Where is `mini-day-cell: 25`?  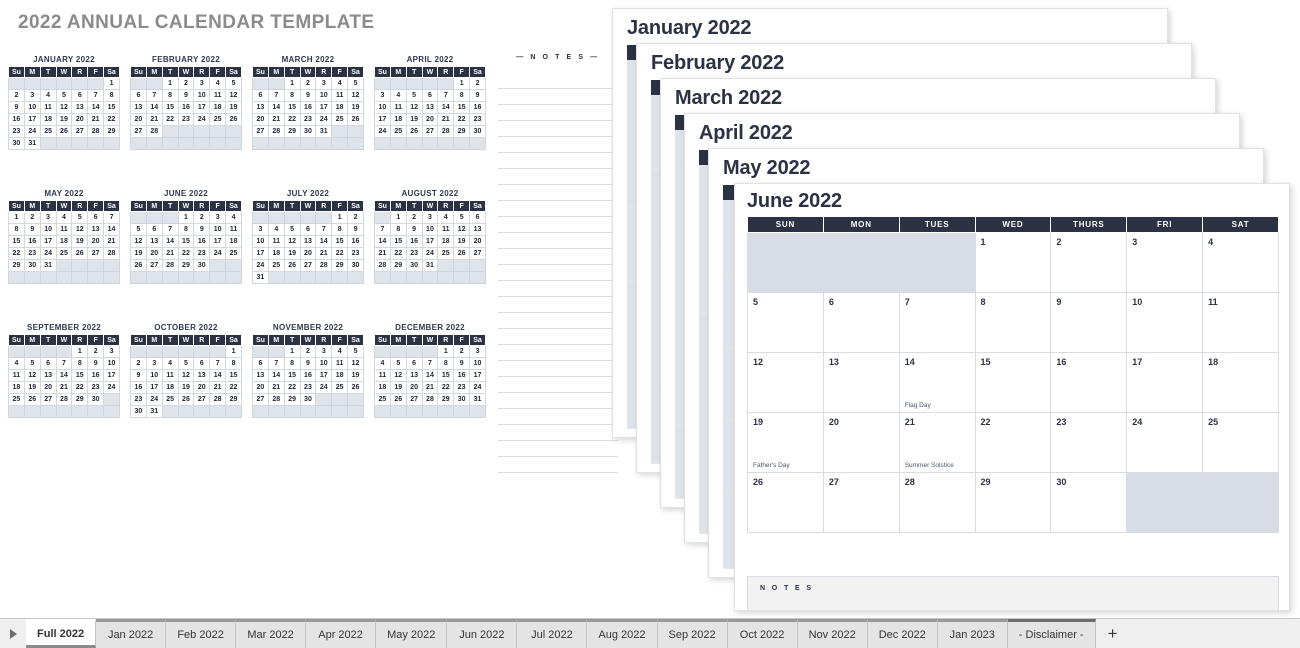
mini-day-cell: 25 is located at coordinates (16, 399).